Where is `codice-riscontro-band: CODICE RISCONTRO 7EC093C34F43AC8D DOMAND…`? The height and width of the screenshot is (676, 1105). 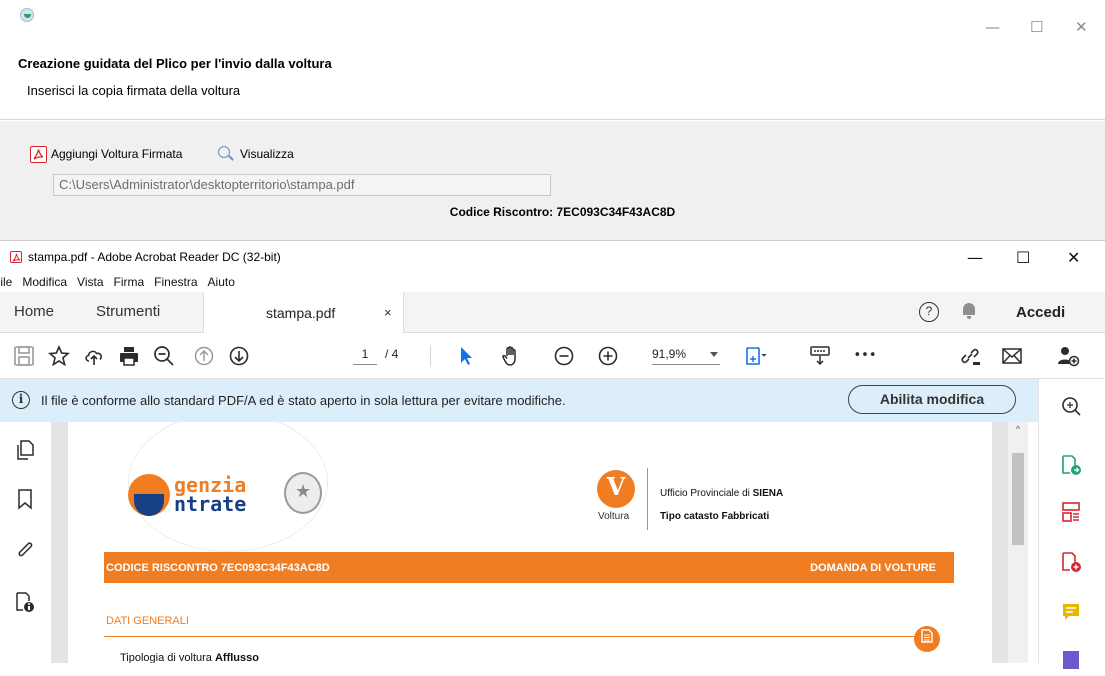 codice-riscontro-band: CODICE RISCONTRO 7EC093C34F43AC8D DOMAND… is located at coordinates (529, 567).